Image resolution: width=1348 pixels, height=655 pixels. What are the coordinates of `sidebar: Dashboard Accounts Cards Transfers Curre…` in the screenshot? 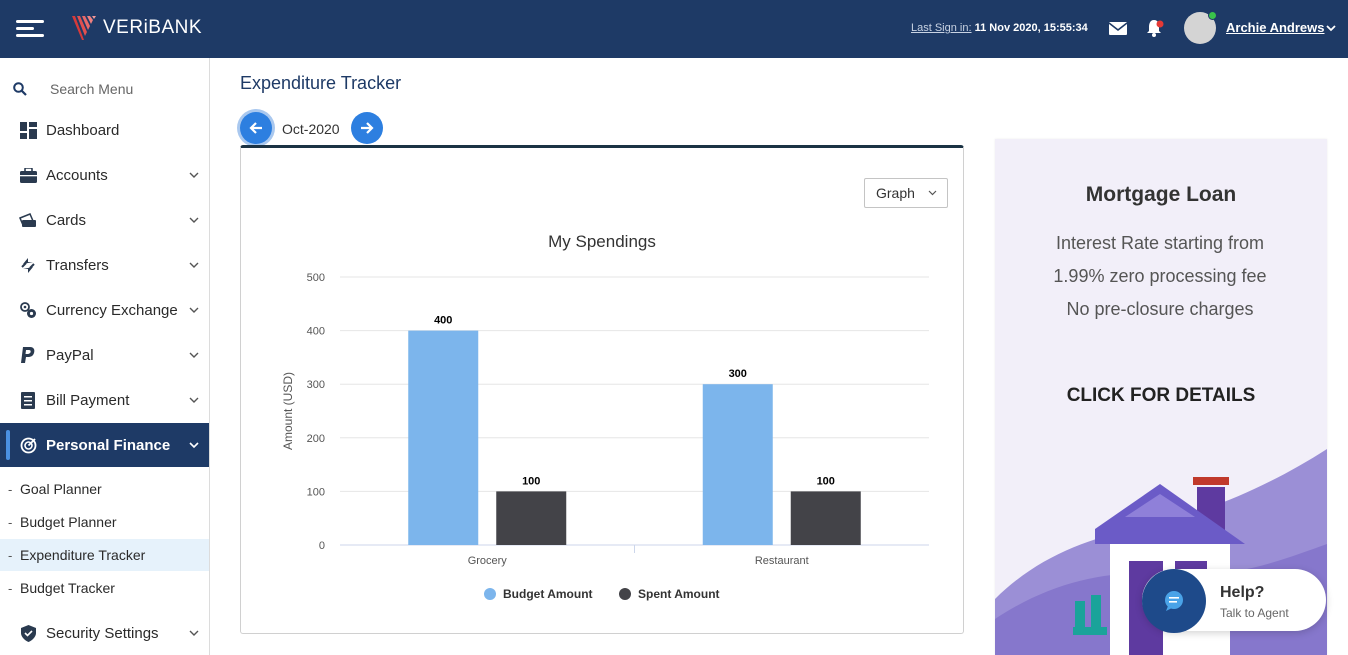 It's located at (105, 356).